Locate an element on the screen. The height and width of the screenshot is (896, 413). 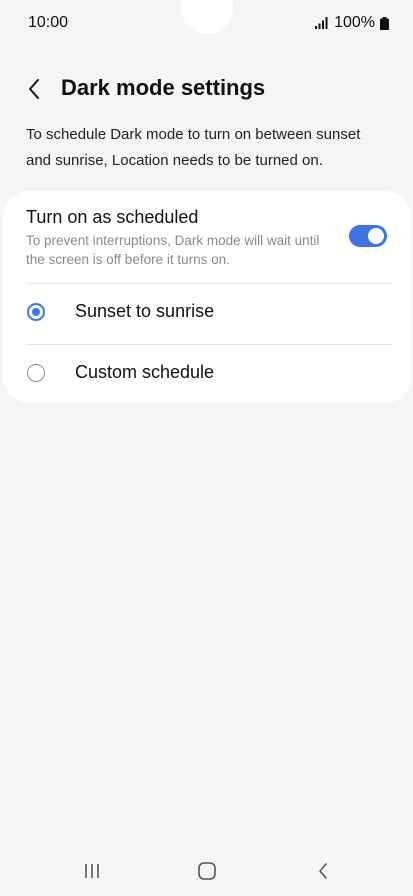
status-time: 10:00 is located at coordinates (48, 22).